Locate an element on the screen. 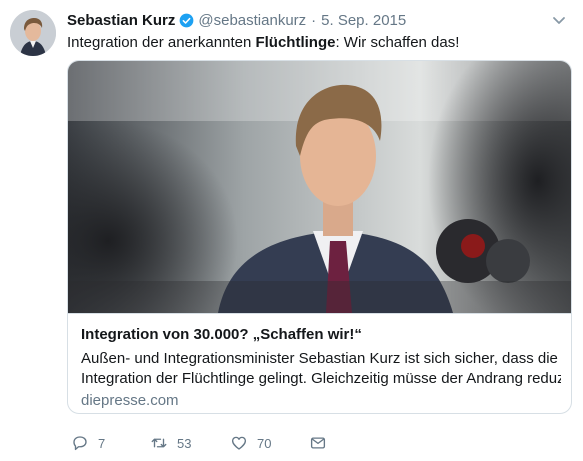  card-title: Integration von 30.000? „Schaffen wir!“ is located at coordinates (221, 334).